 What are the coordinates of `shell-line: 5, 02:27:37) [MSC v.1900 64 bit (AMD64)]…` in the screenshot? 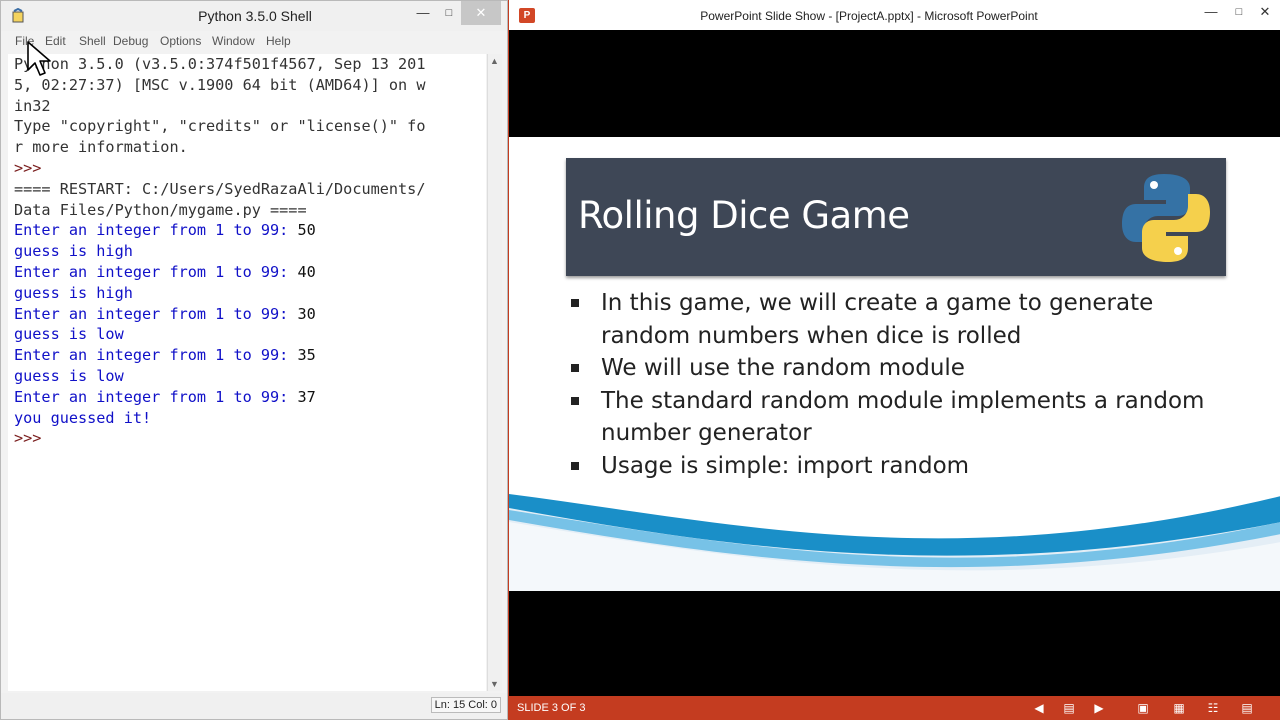 It's located at (219, 85).